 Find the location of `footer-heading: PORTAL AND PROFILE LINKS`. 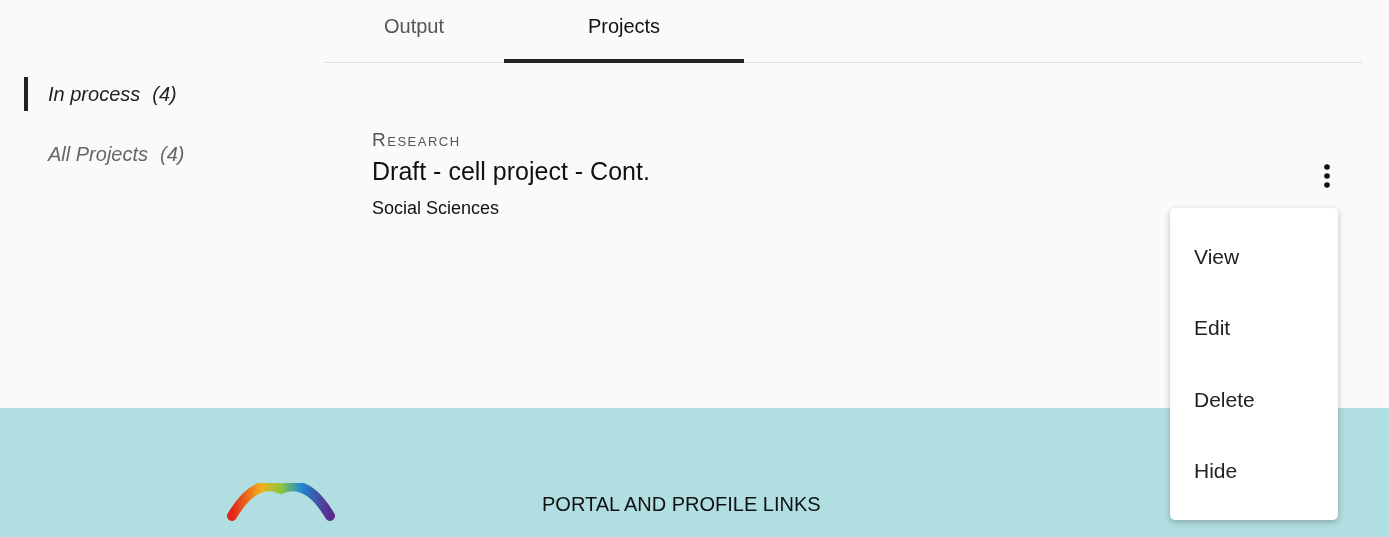

footer-heading: PORTAL AND PROFILE LINKS is located at coordinates (681, 505).